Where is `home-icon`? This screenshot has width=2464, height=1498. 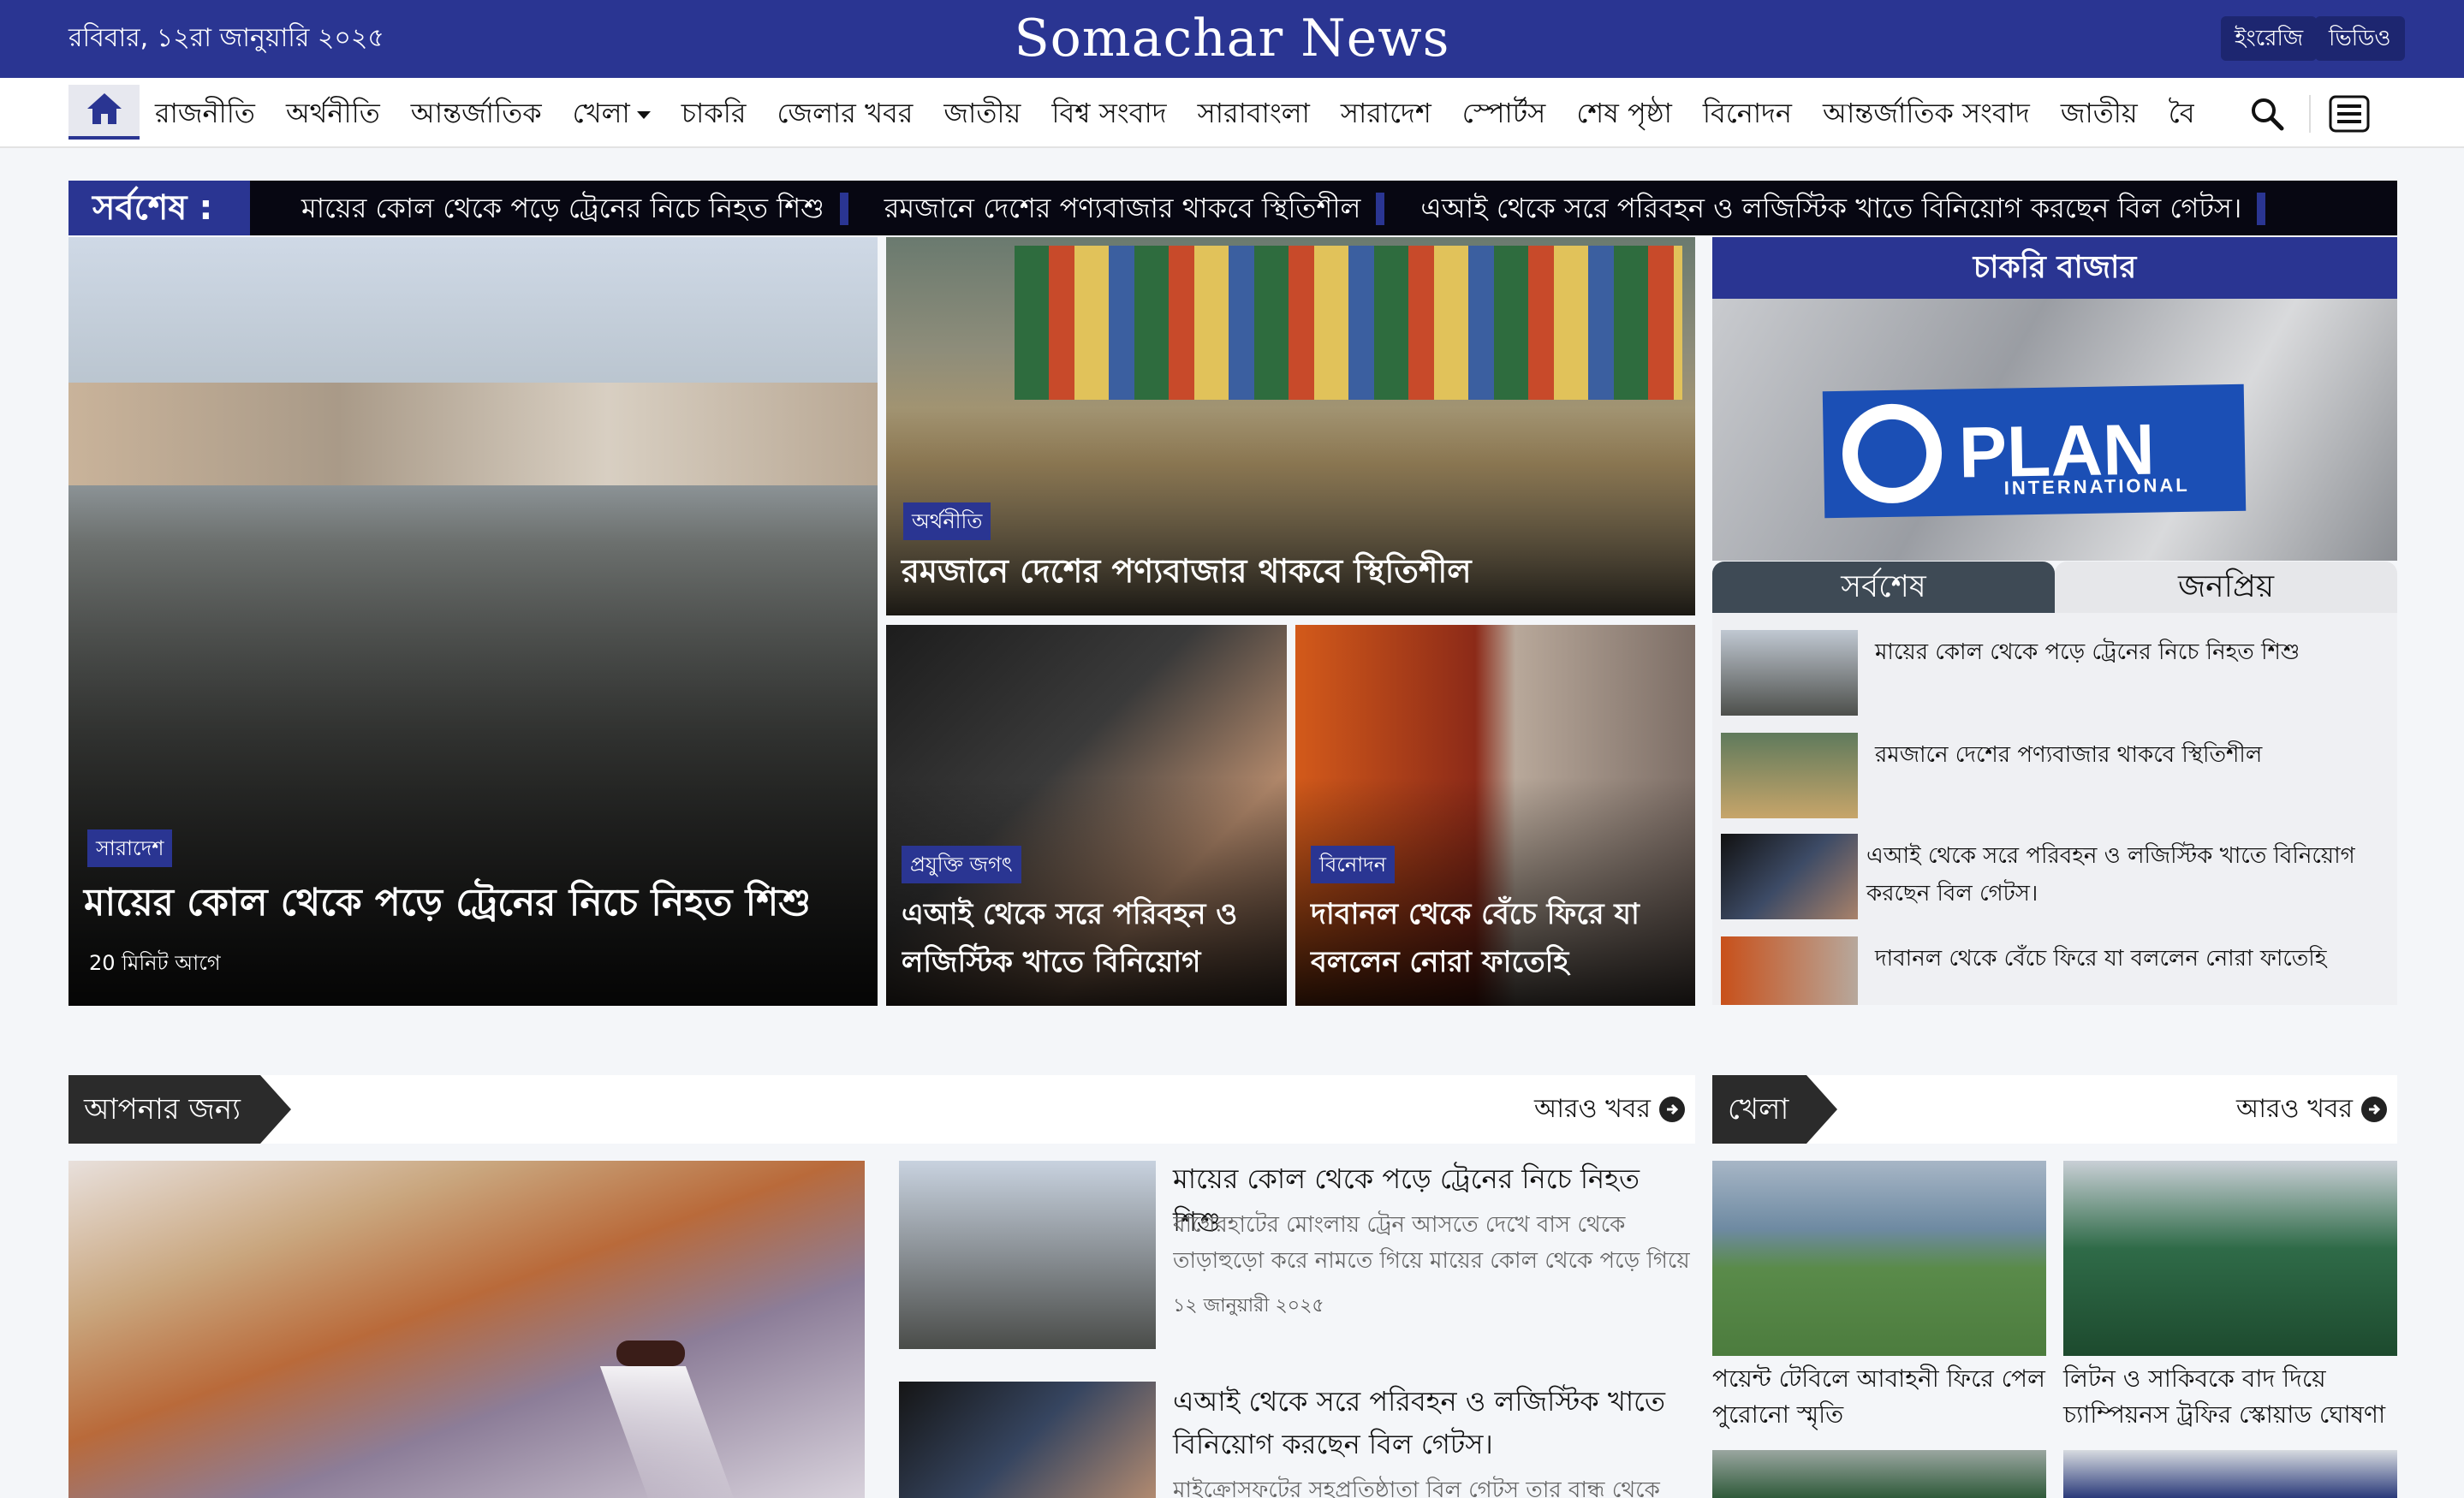 home-icon is located at coordinates (105, 111).